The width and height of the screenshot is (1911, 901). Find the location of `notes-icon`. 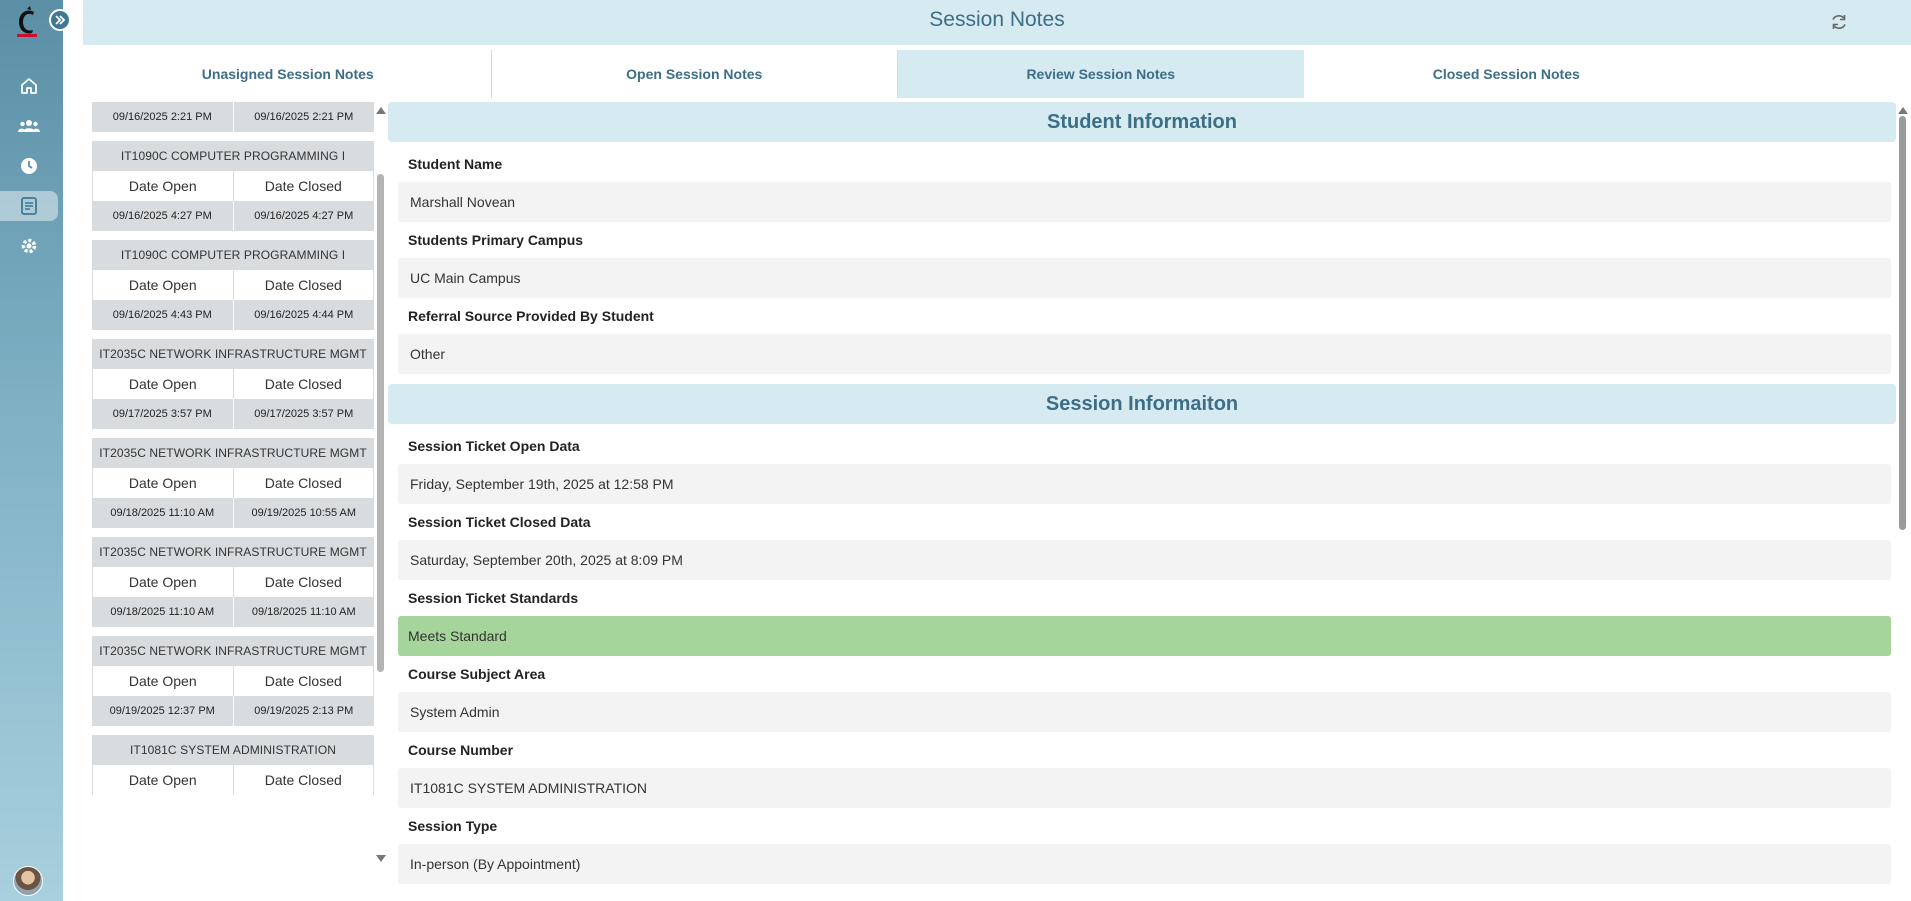

notes-icon is located at coordinates (29, 206).